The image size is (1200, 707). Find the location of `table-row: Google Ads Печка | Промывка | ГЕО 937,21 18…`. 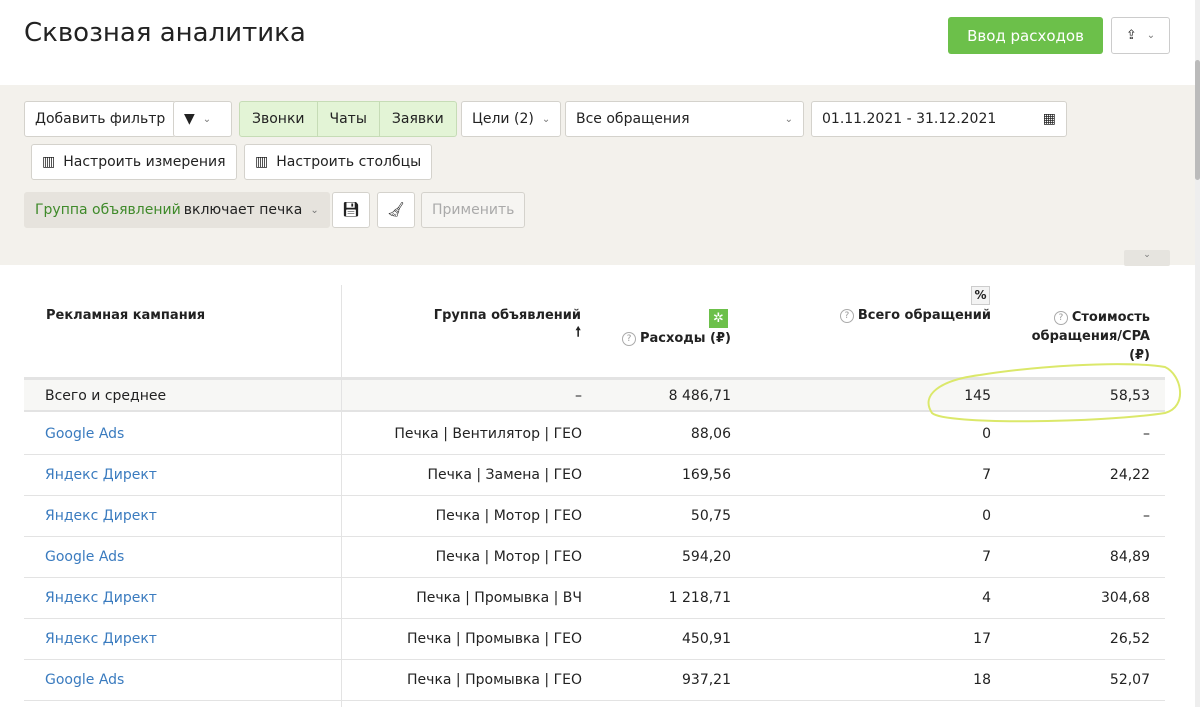

table-row: Google Ads Печка | Промывка | ГЕО 937,21 18… is located at coordinates (594, 680).